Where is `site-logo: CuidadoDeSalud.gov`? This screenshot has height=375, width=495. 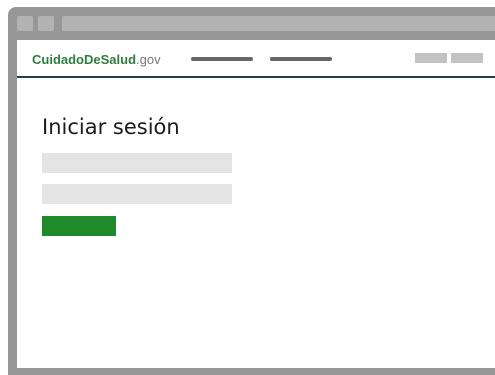 site-logo: CuidadoDeSalud.gov is located at coordinates (96, 59).